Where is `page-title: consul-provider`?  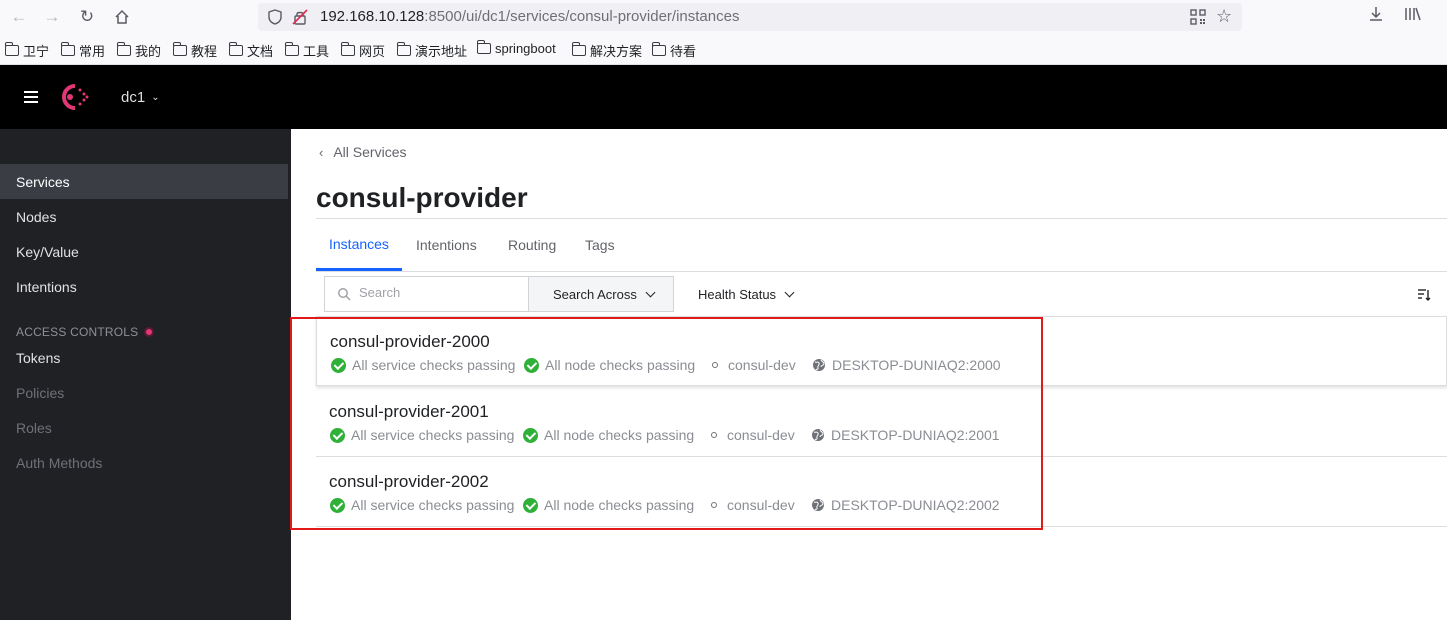
page-title: consul-provider is located at coordinates (422, 197).